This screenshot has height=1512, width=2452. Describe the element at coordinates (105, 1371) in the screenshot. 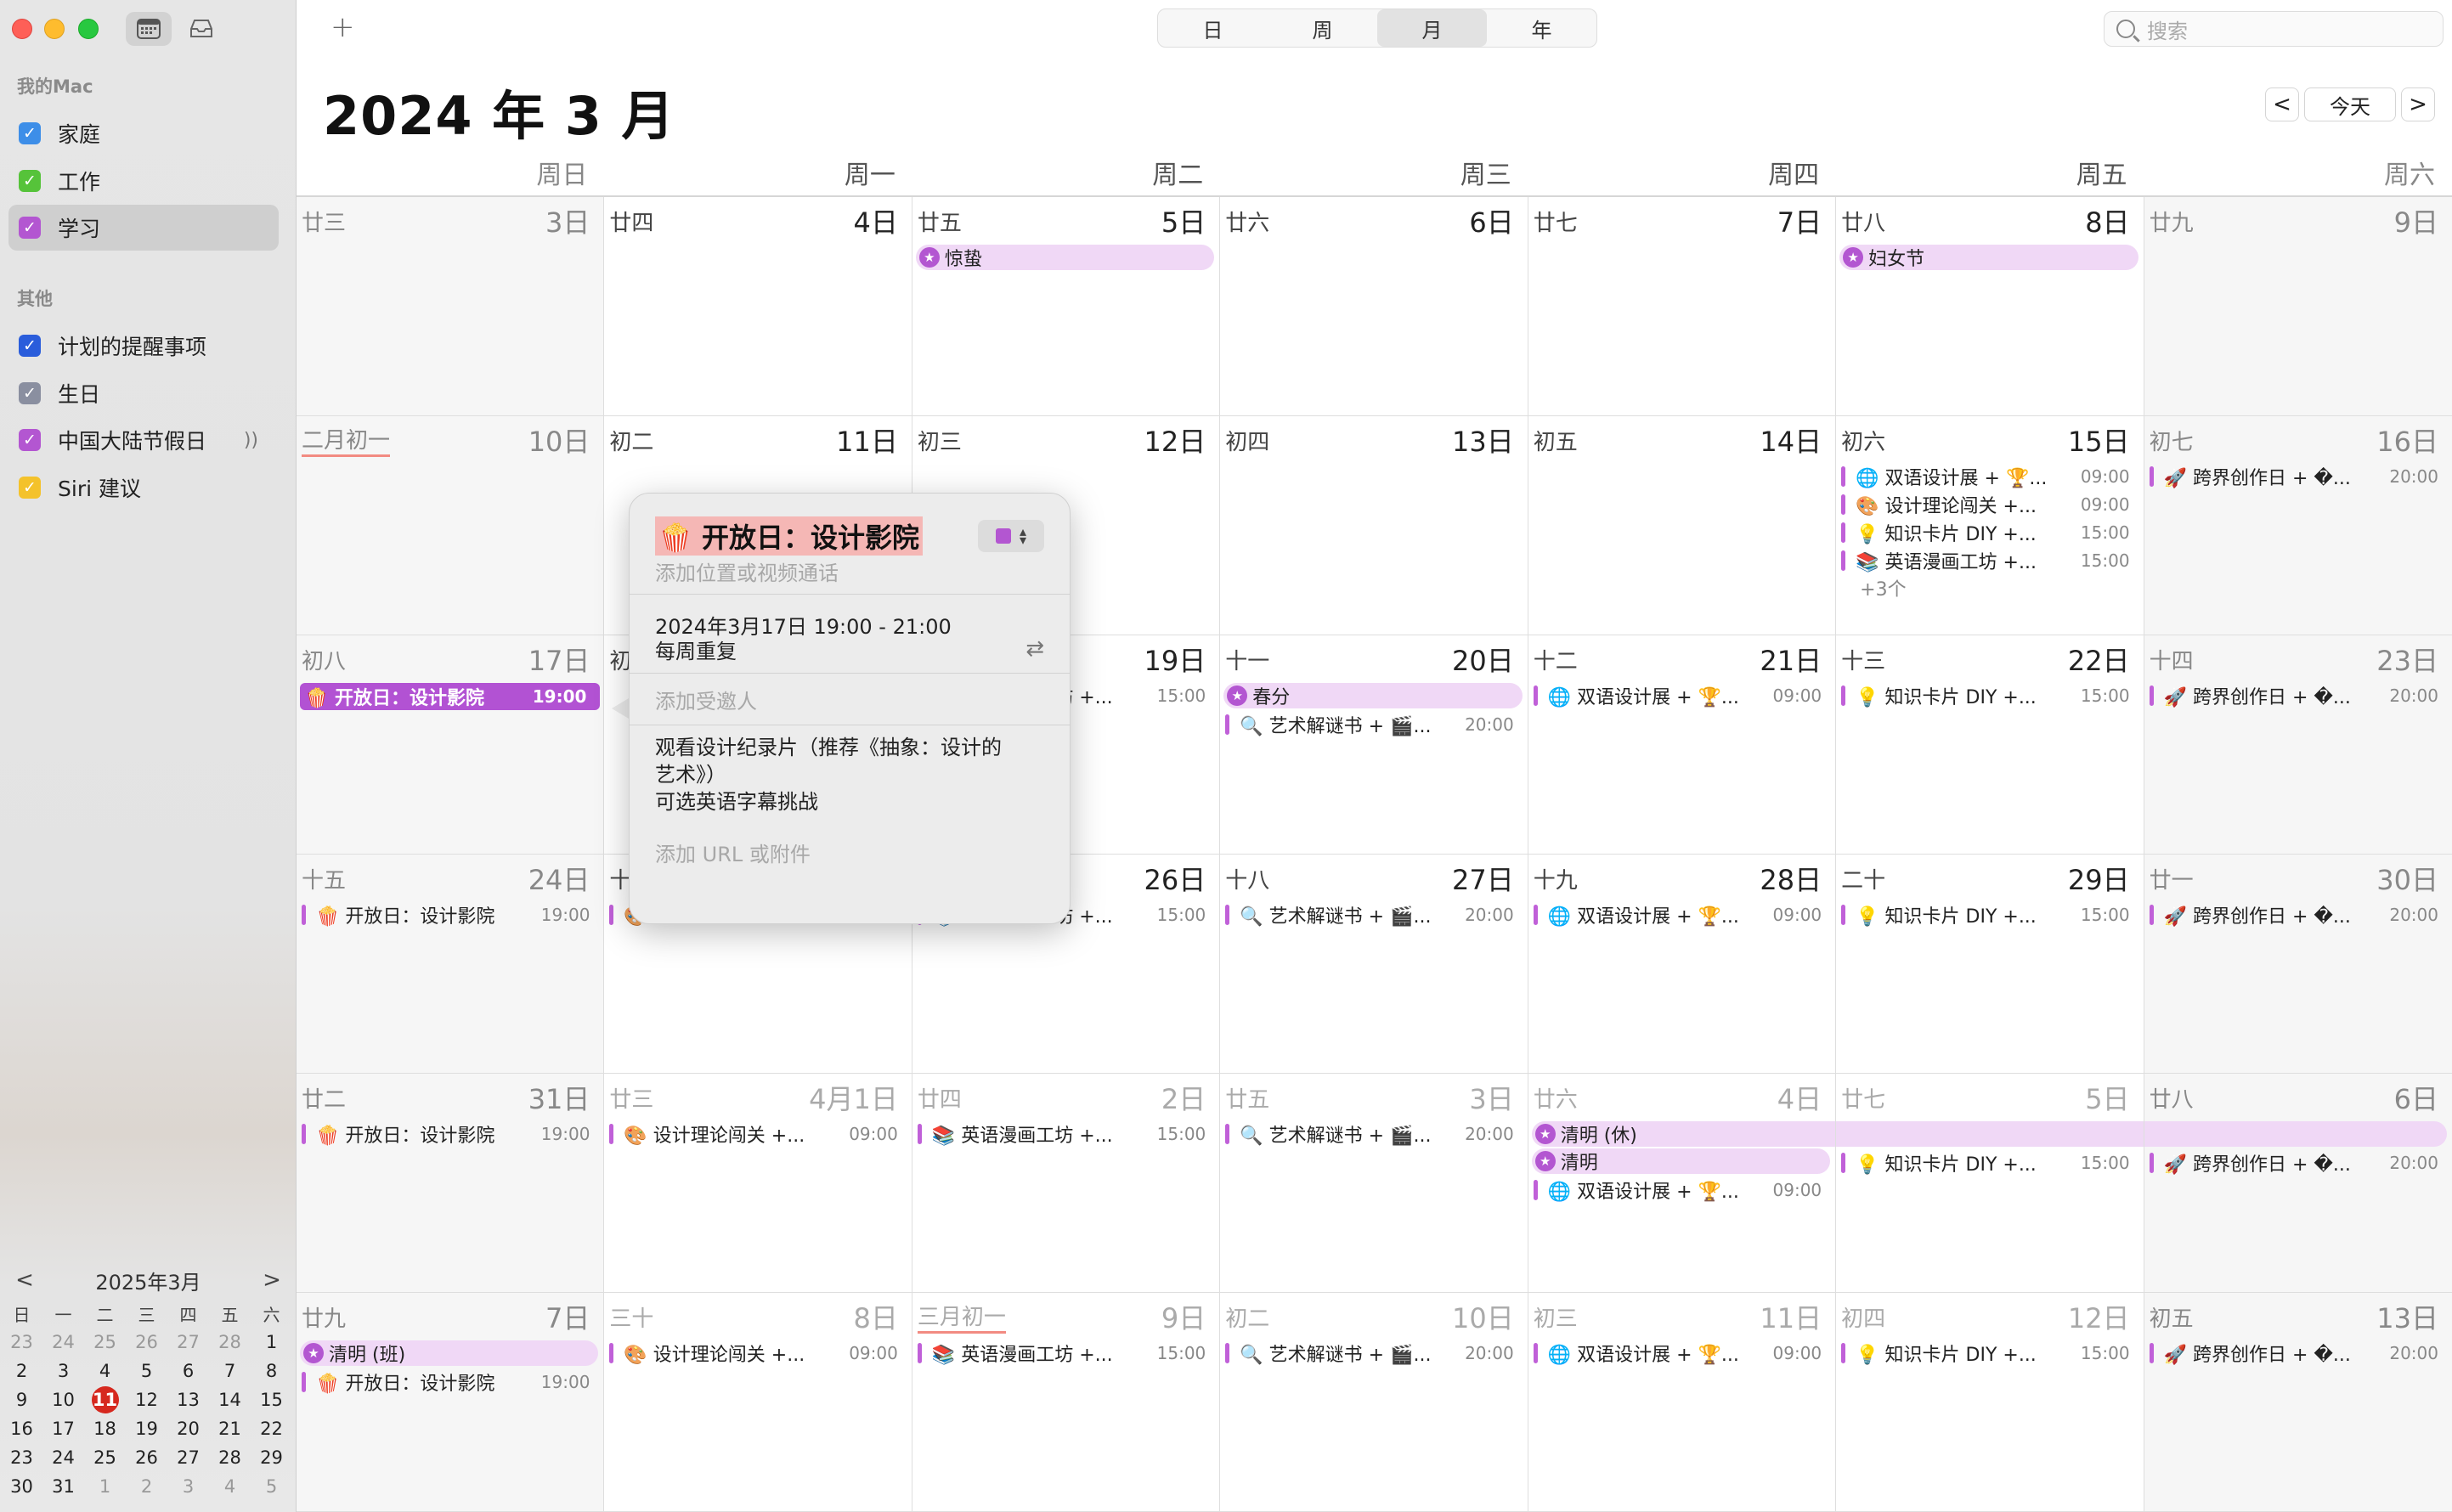

I see `mini-day: 4` at that location.